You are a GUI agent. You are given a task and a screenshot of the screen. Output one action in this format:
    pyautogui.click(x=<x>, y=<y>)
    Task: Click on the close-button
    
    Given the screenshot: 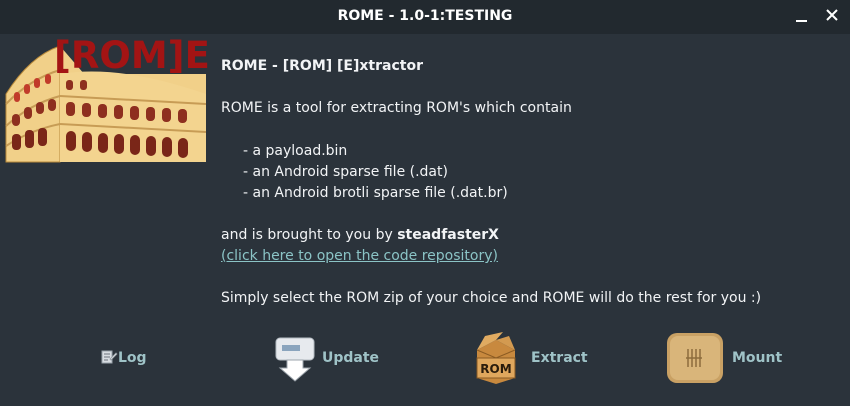 What is the action you would take?
    pyautogui.click(x=832, y=17)
    